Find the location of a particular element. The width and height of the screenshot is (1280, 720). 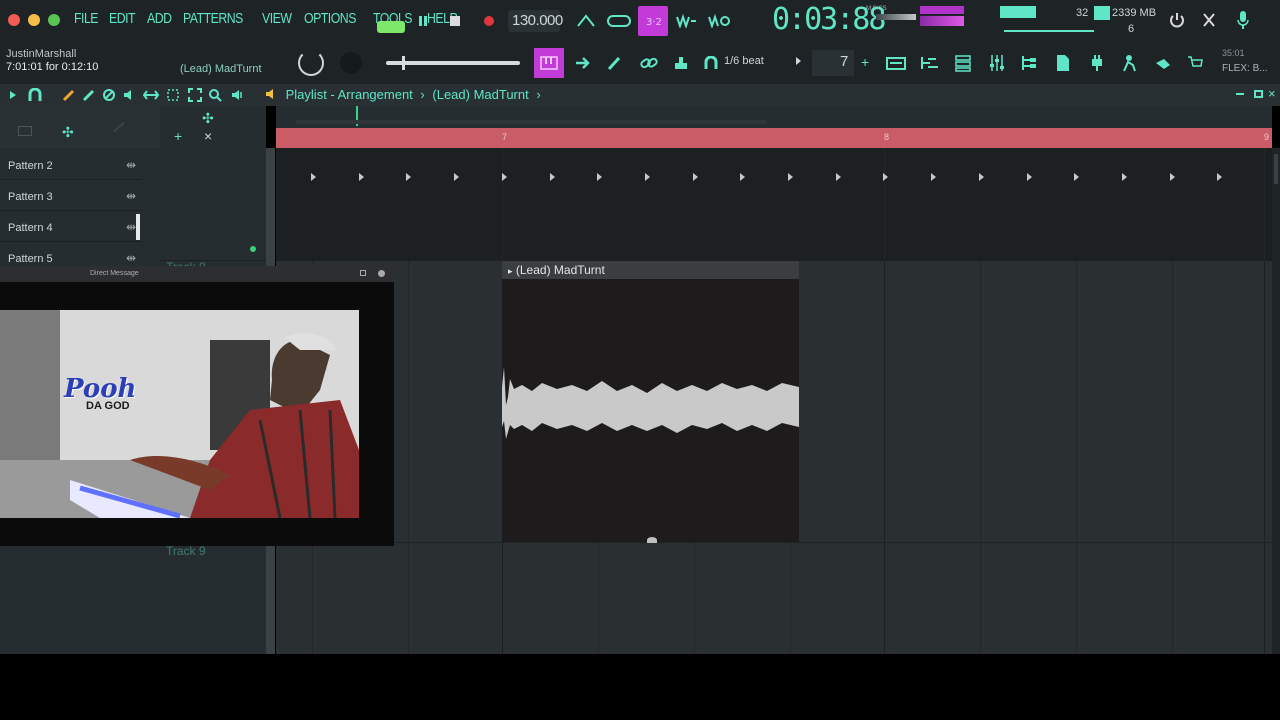

playlist-snap-button is located at coordinates (35, 95).